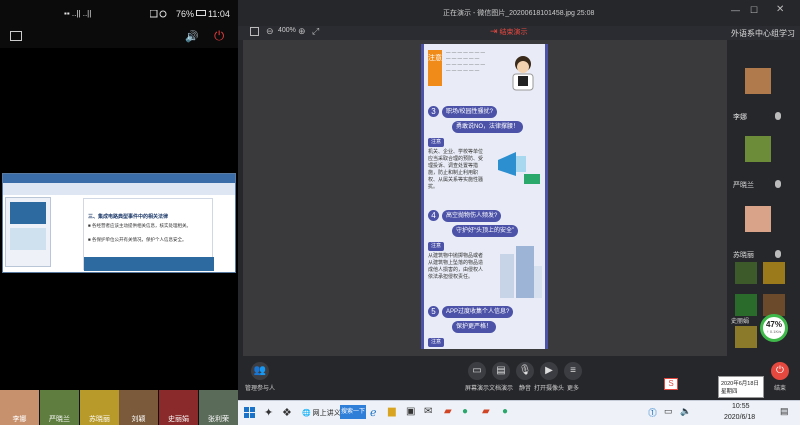 This screenshot has height=425, width=800. What do you see at coordinates (431, 413) in the screenshot?
I see `mail-icon: ✉` at bounding box center [431, 413].